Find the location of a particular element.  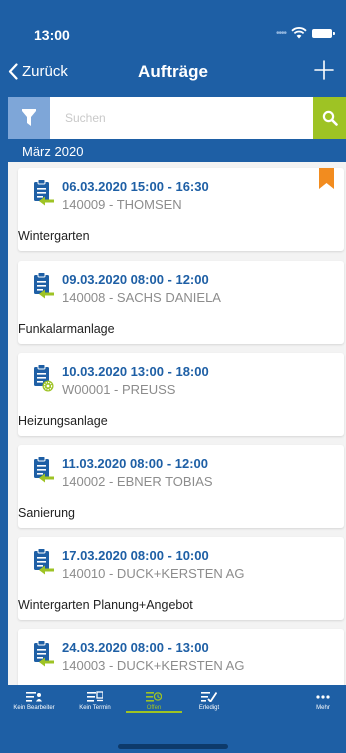

search-bar is located at coordinates (177, 118).